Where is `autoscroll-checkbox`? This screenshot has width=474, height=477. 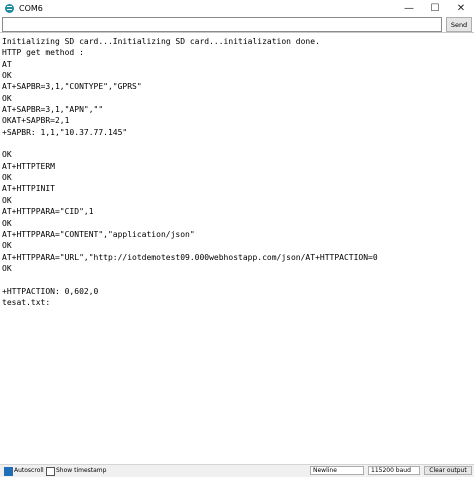 autoscroll-checkbox is located at coordinates (8, 471).